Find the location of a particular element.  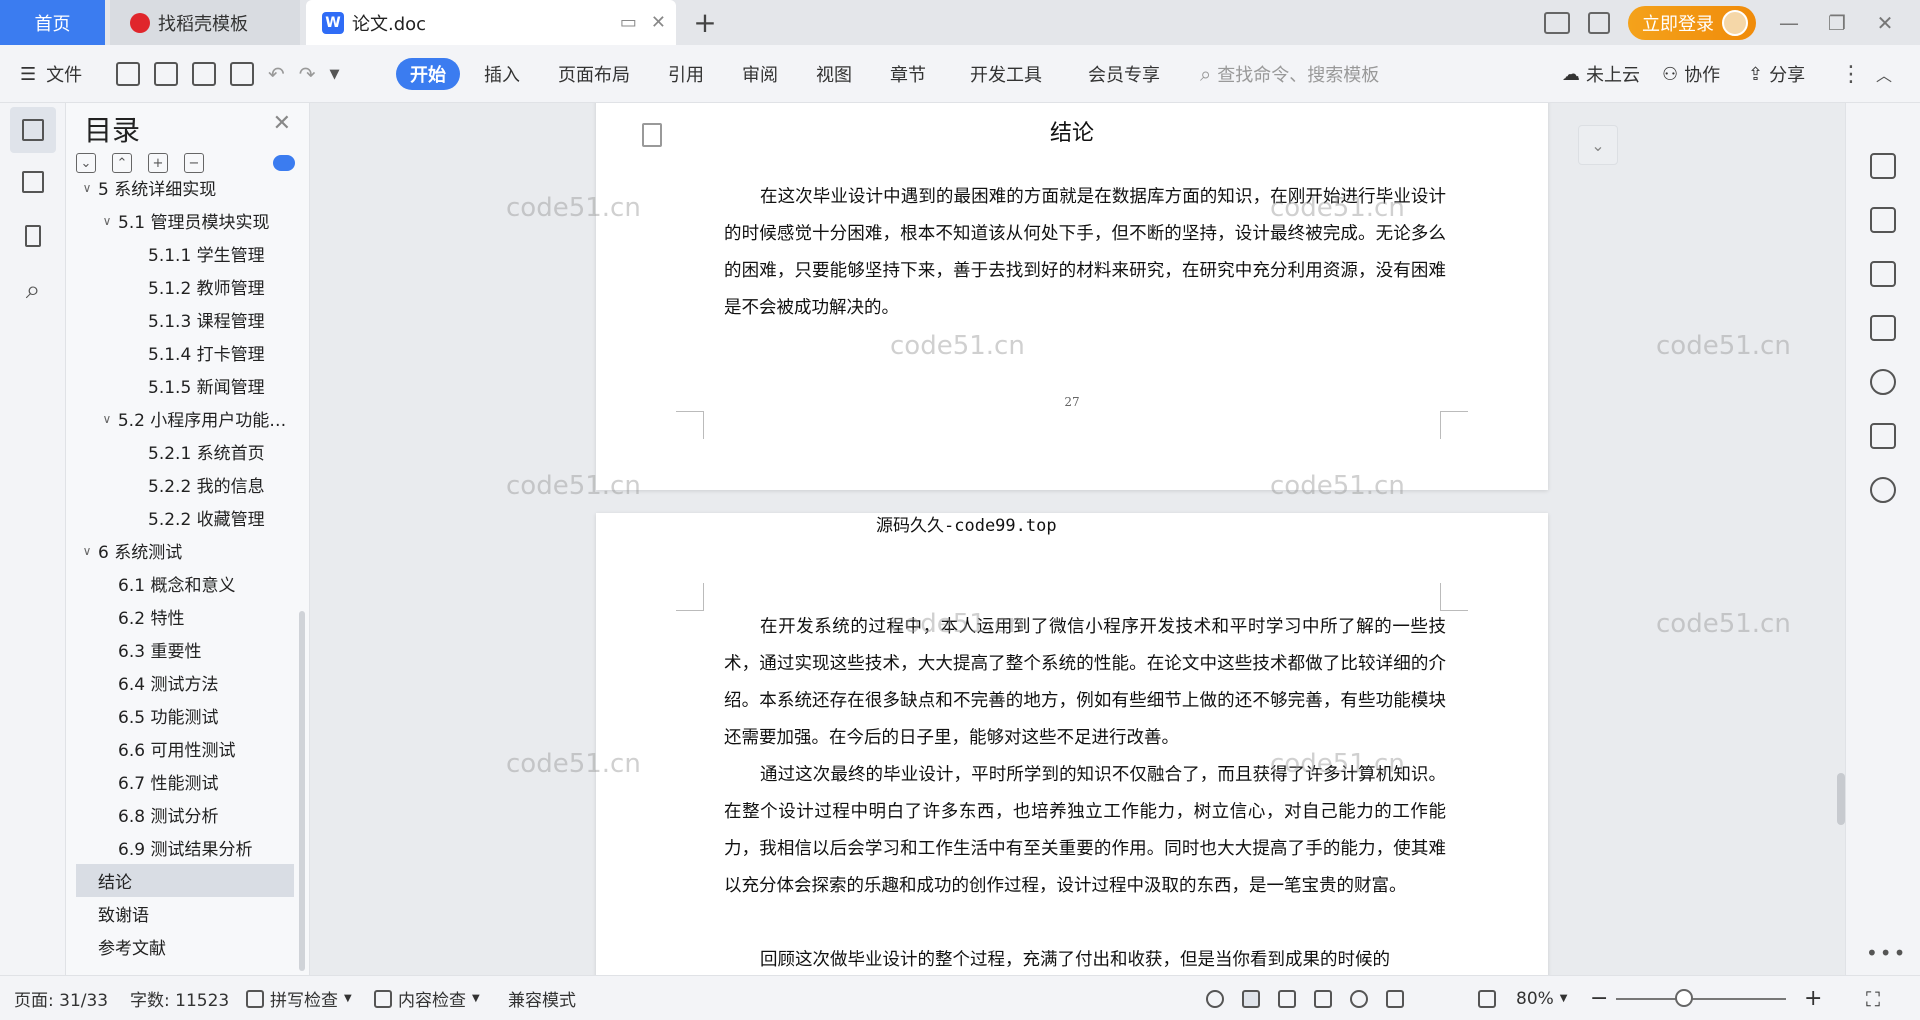

reading-view-icon is located at coordinates (1323, 998).